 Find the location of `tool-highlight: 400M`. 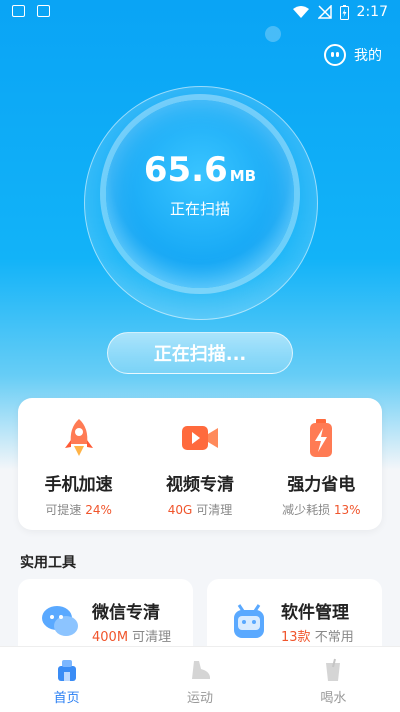

tool-highlight: 400M is located at coordinates (110, 637).